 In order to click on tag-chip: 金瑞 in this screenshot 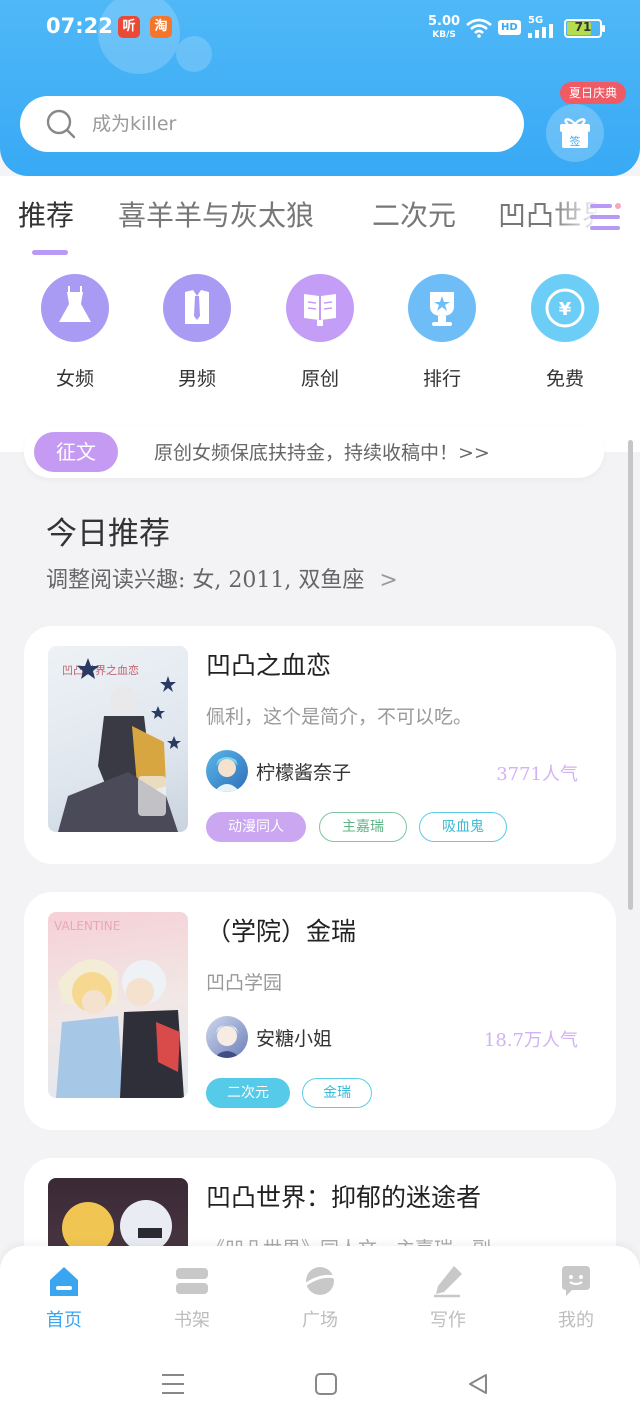, I will do `click(337, 1093)`.